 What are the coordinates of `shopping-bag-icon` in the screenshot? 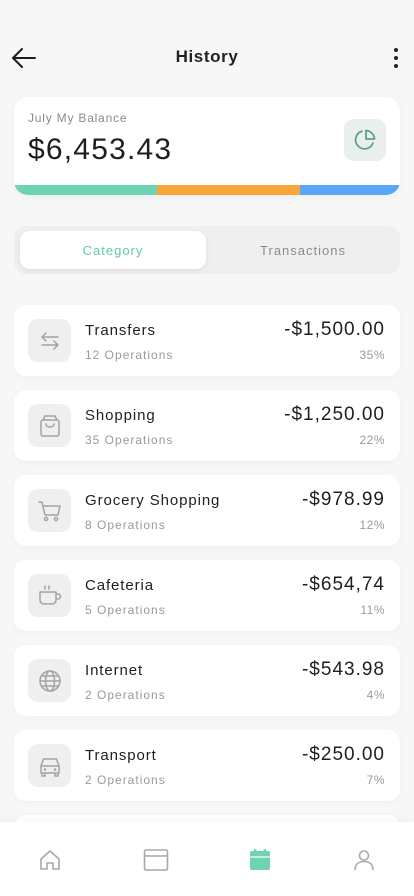 It's located at (49, 425).